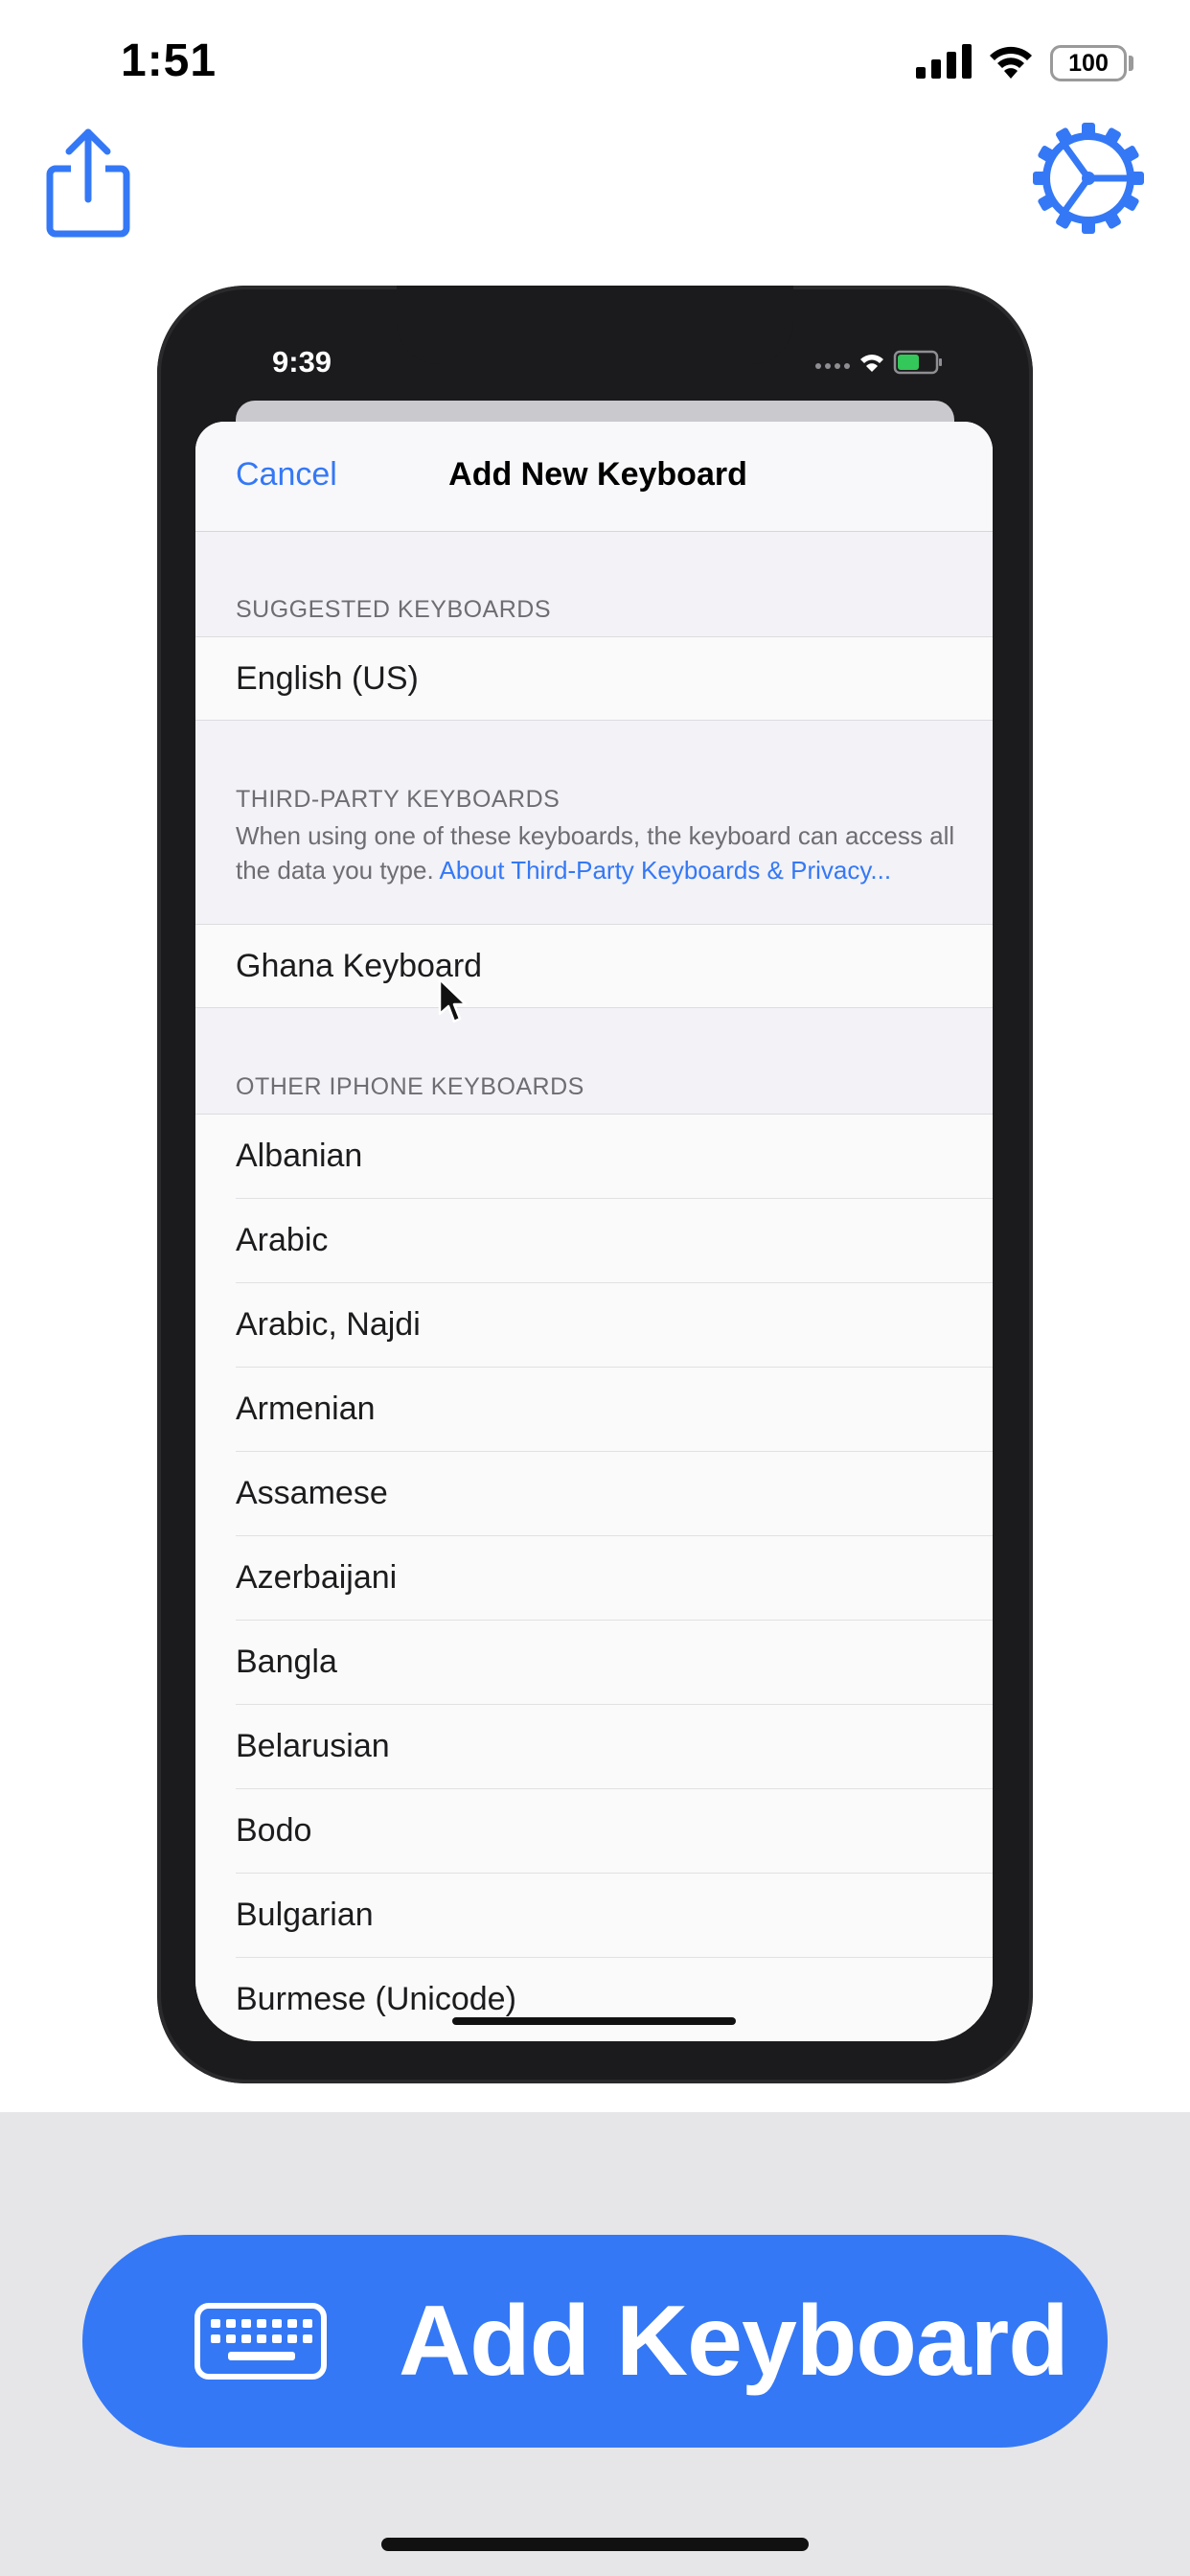 This screenshot has height=2576, width=1190. Describe the element at coordinates (879, 362) in the screenshot. I see `preview-status-icons` at that location.